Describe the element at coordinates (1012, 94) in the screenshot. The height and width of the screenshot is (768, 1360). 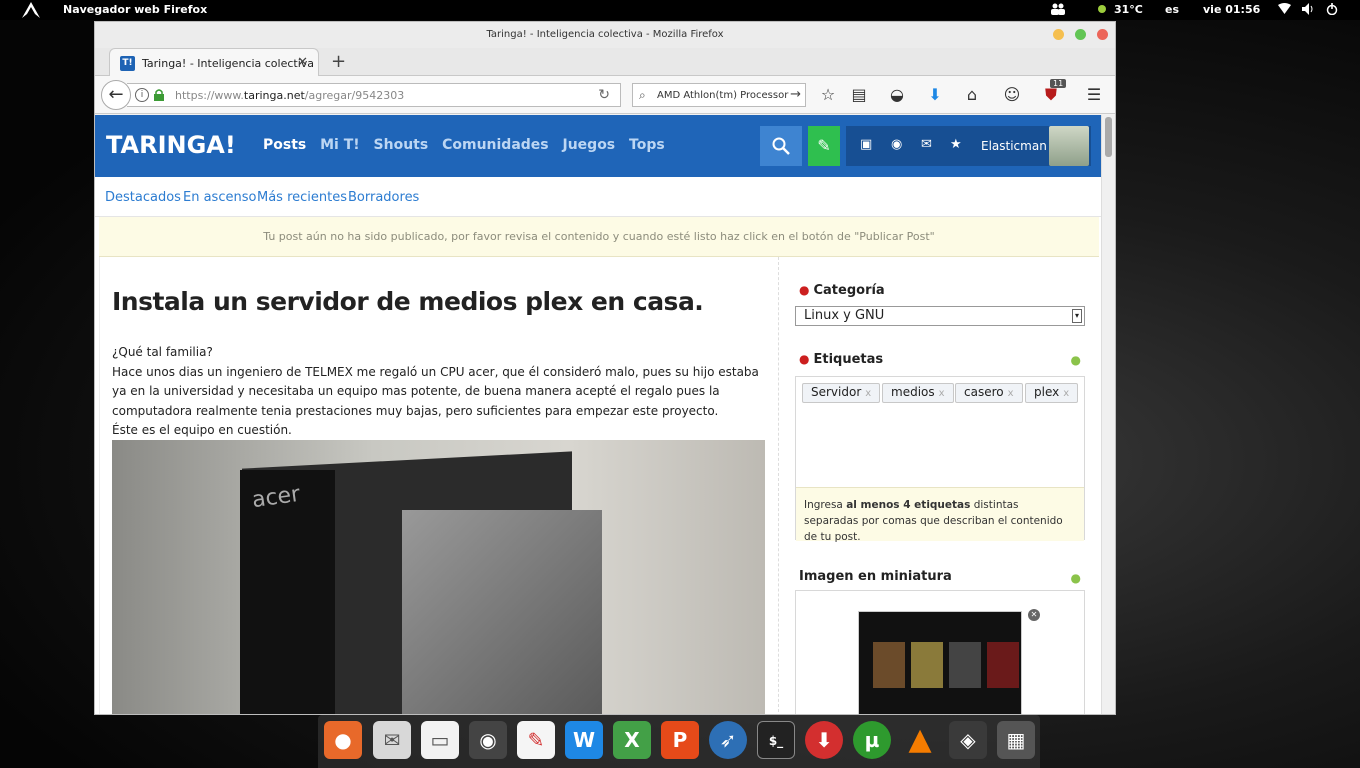
I see `chat-icon: ☺` at that location.